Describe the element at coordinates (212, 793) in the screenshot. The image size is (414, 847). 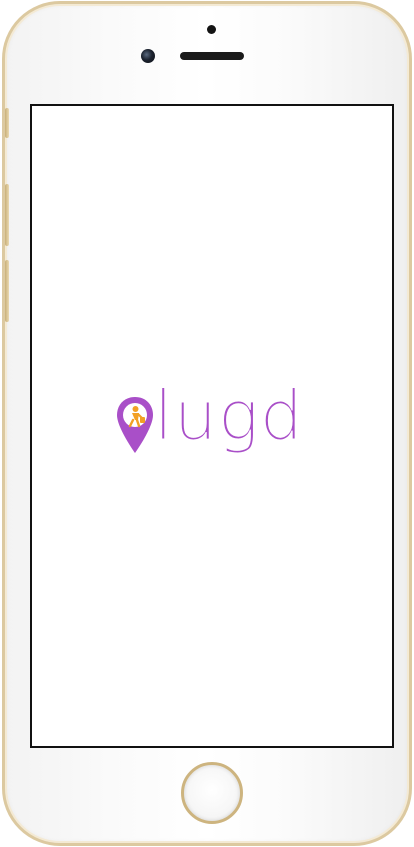
I see `home-button` at that location.